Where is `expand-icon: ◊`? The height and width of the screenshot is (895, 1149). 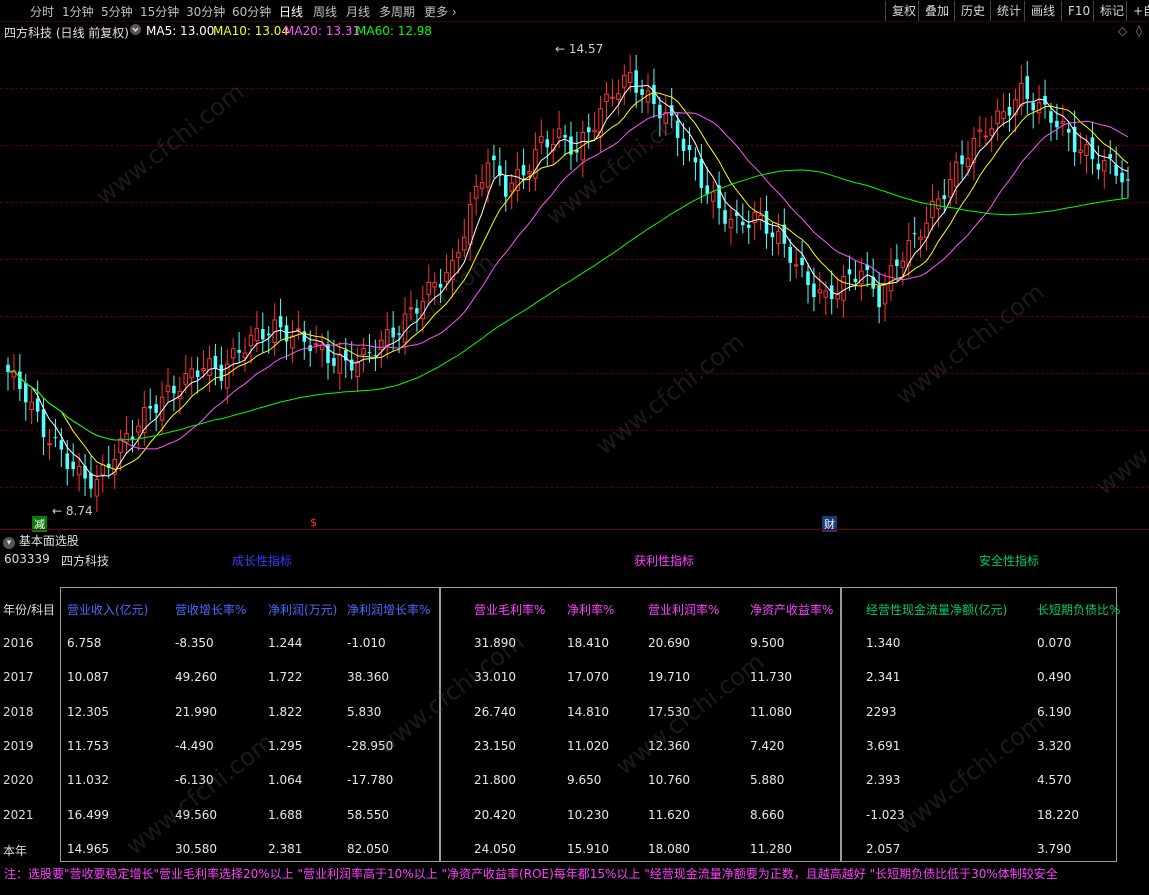 expand-icon: ◊ is located at coordinates (1139, 31).